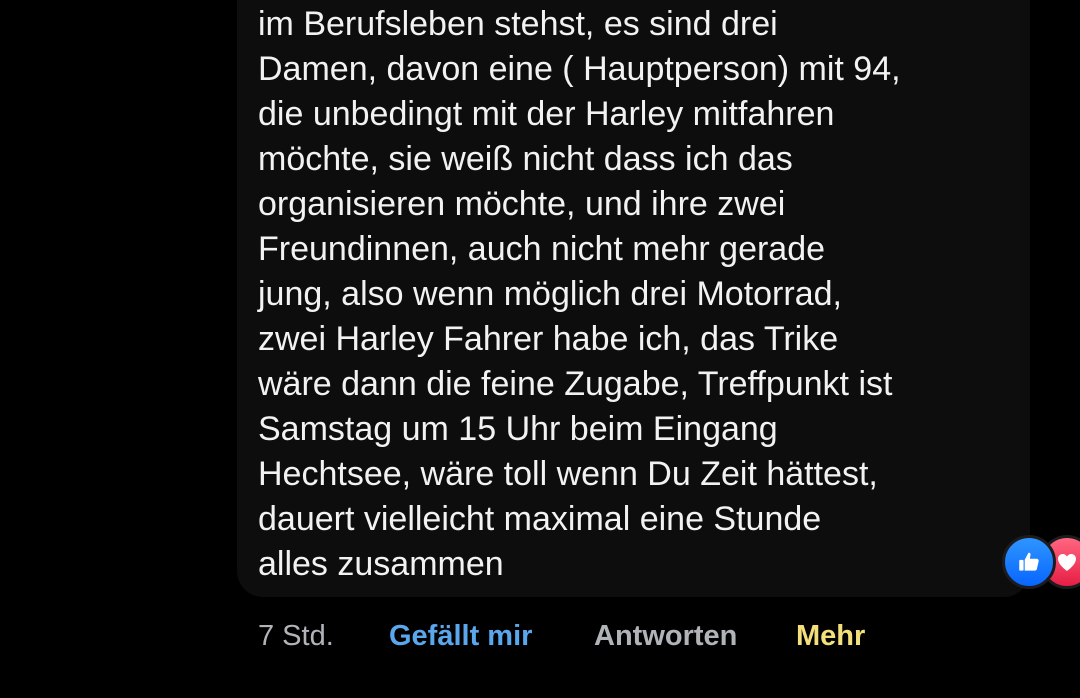  I want to click on comment-line: jung, also wenn möglich drei Motorrad,, so click(550, 294).